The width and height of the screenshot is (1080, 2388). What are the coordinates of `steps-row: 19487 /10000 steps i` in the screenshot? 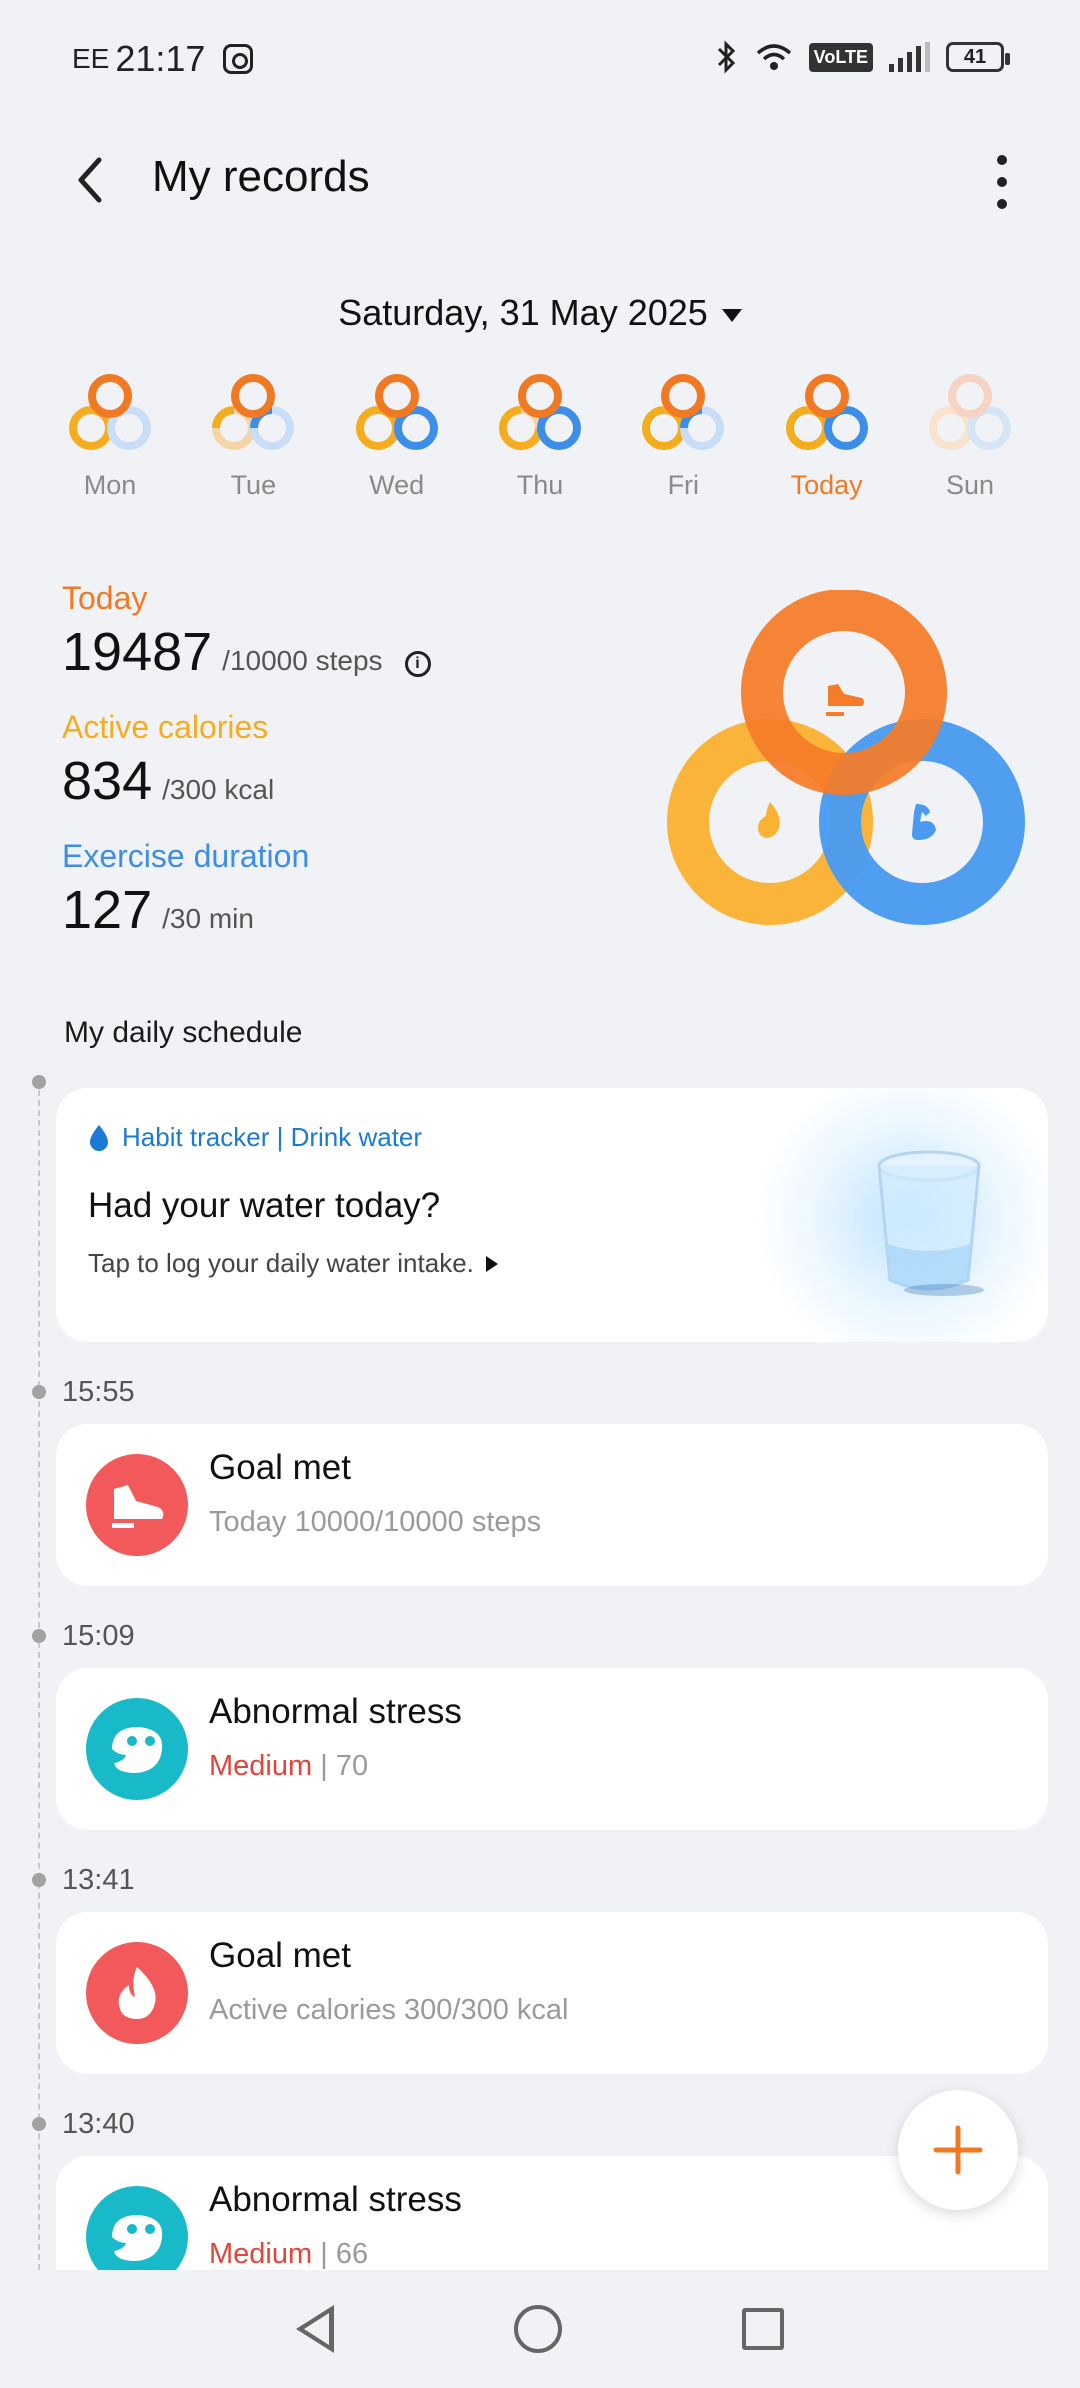 It's located at (246, 652).